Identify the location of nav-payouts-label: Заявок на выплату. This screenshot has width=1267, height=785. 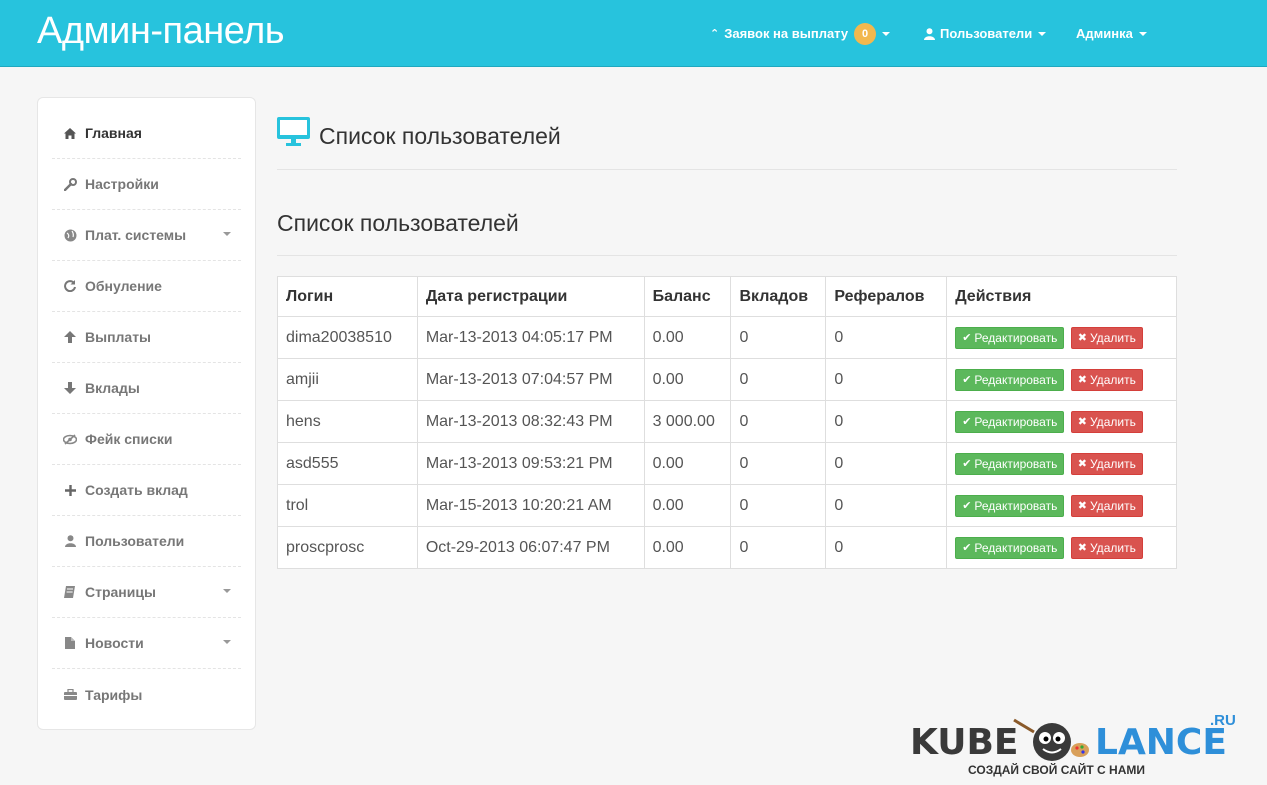
(786, 33).